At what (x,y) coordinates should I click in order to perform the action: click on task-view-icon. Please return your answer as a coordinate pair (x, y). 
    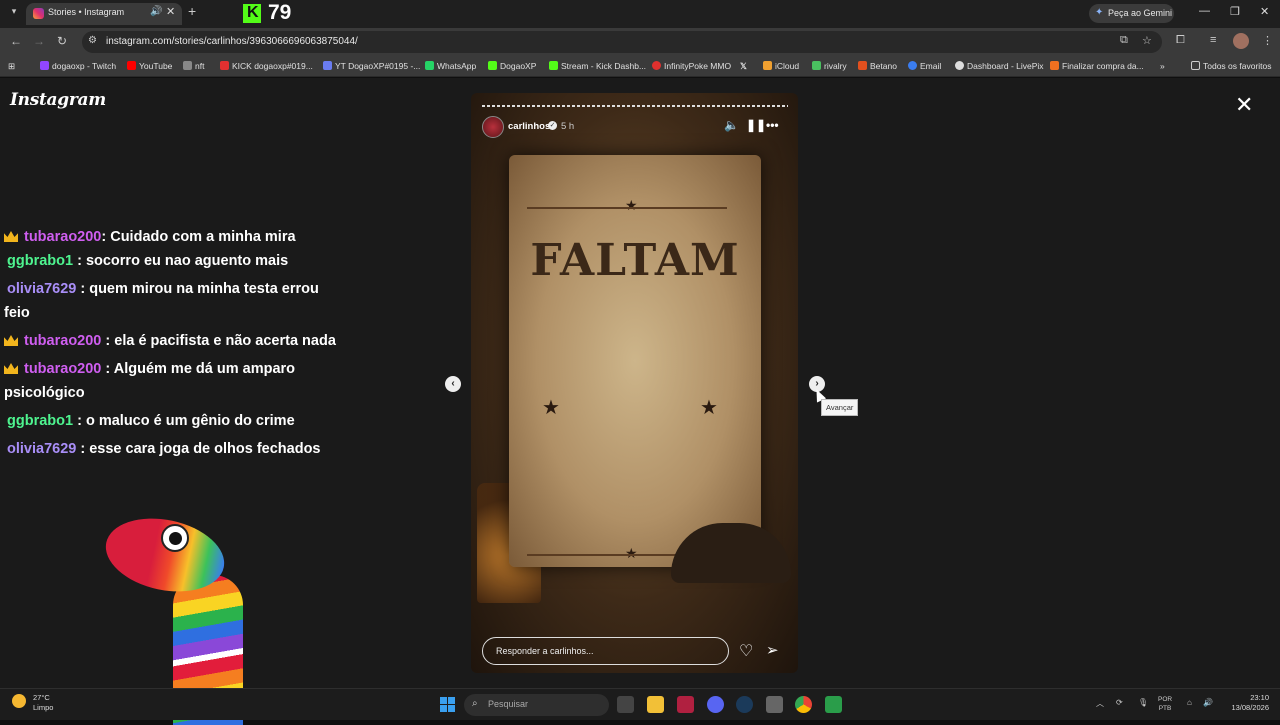
    Looking at the image, I should click on (625, 704).